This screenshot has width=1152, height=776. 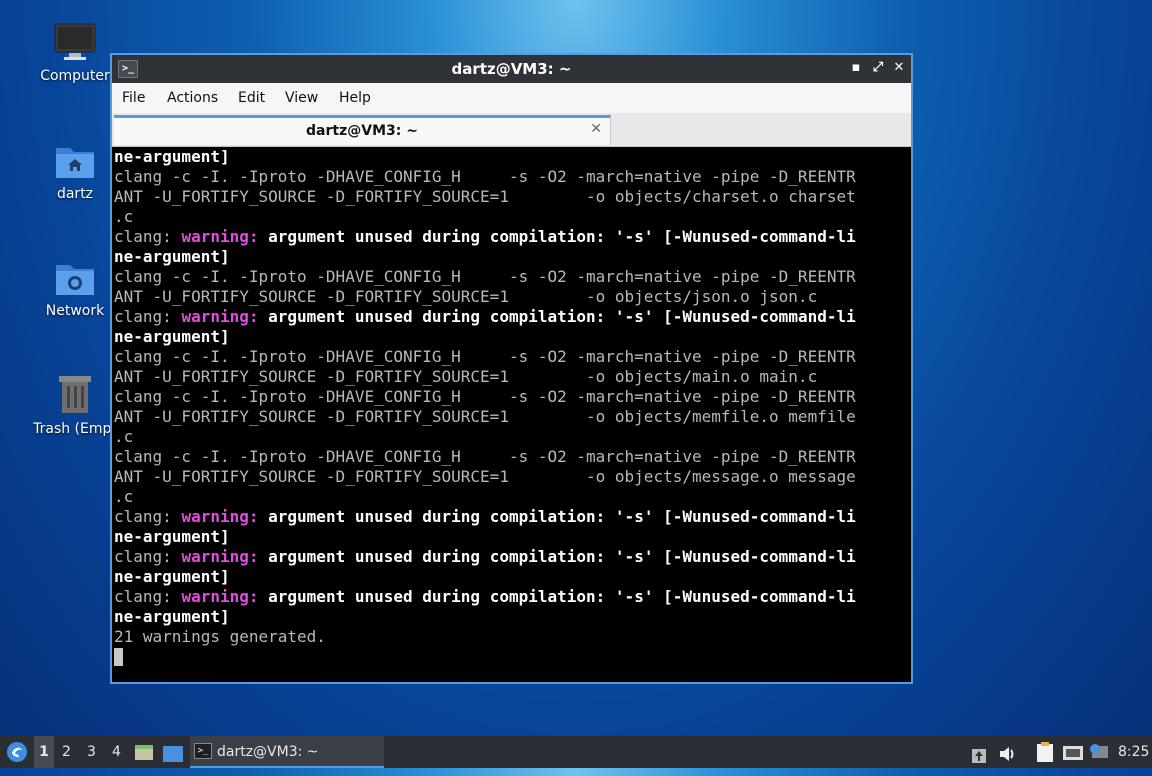 I want to click on workspace-1: 1, so click(x=44, y=752).